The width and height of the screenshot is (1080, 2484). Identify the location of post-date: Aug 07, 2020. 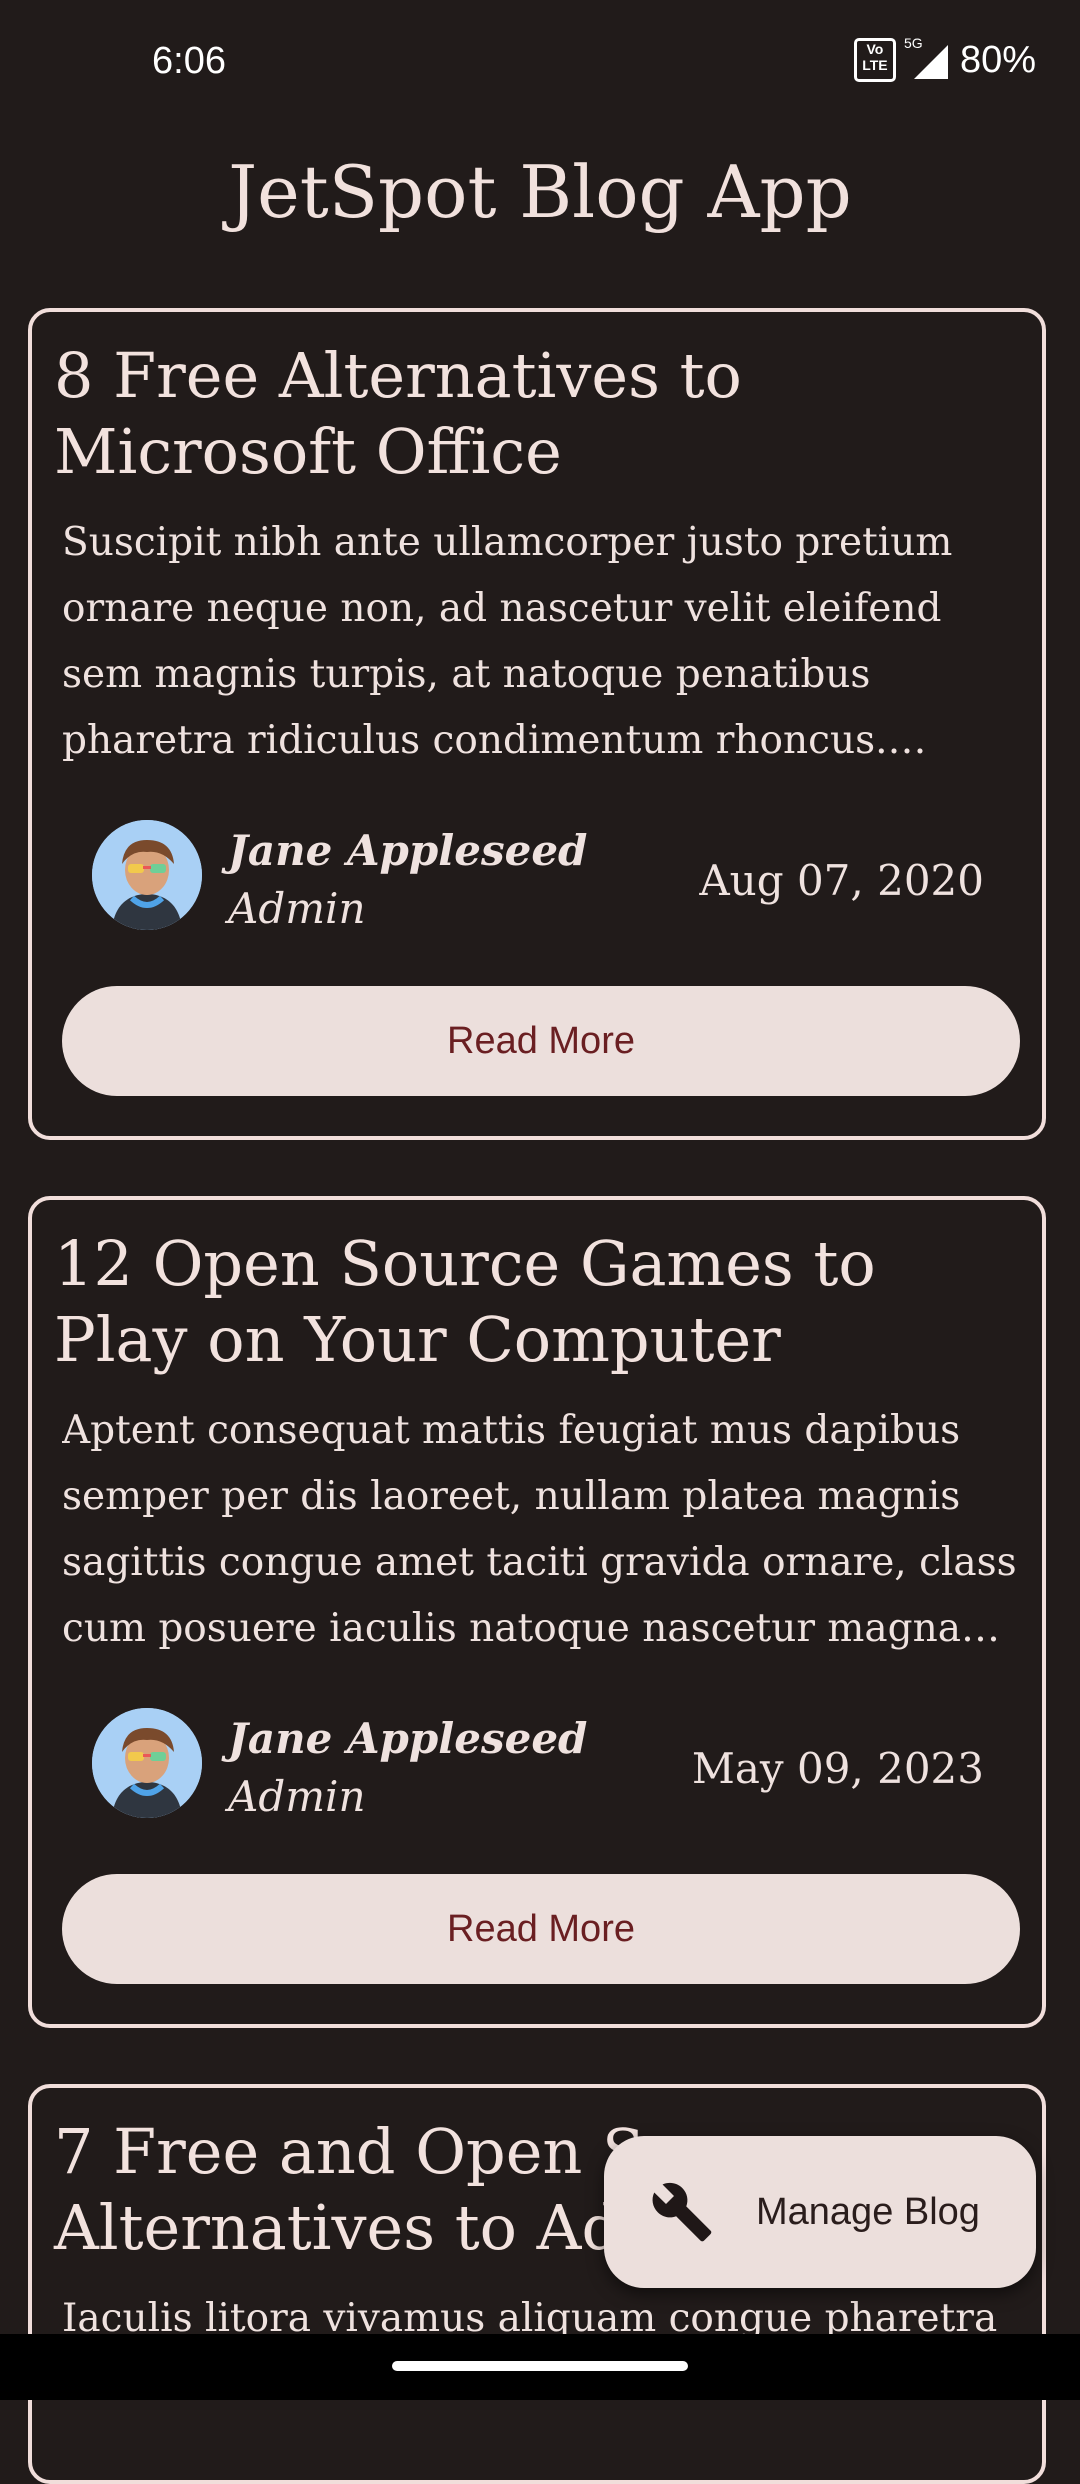
(841, 880).